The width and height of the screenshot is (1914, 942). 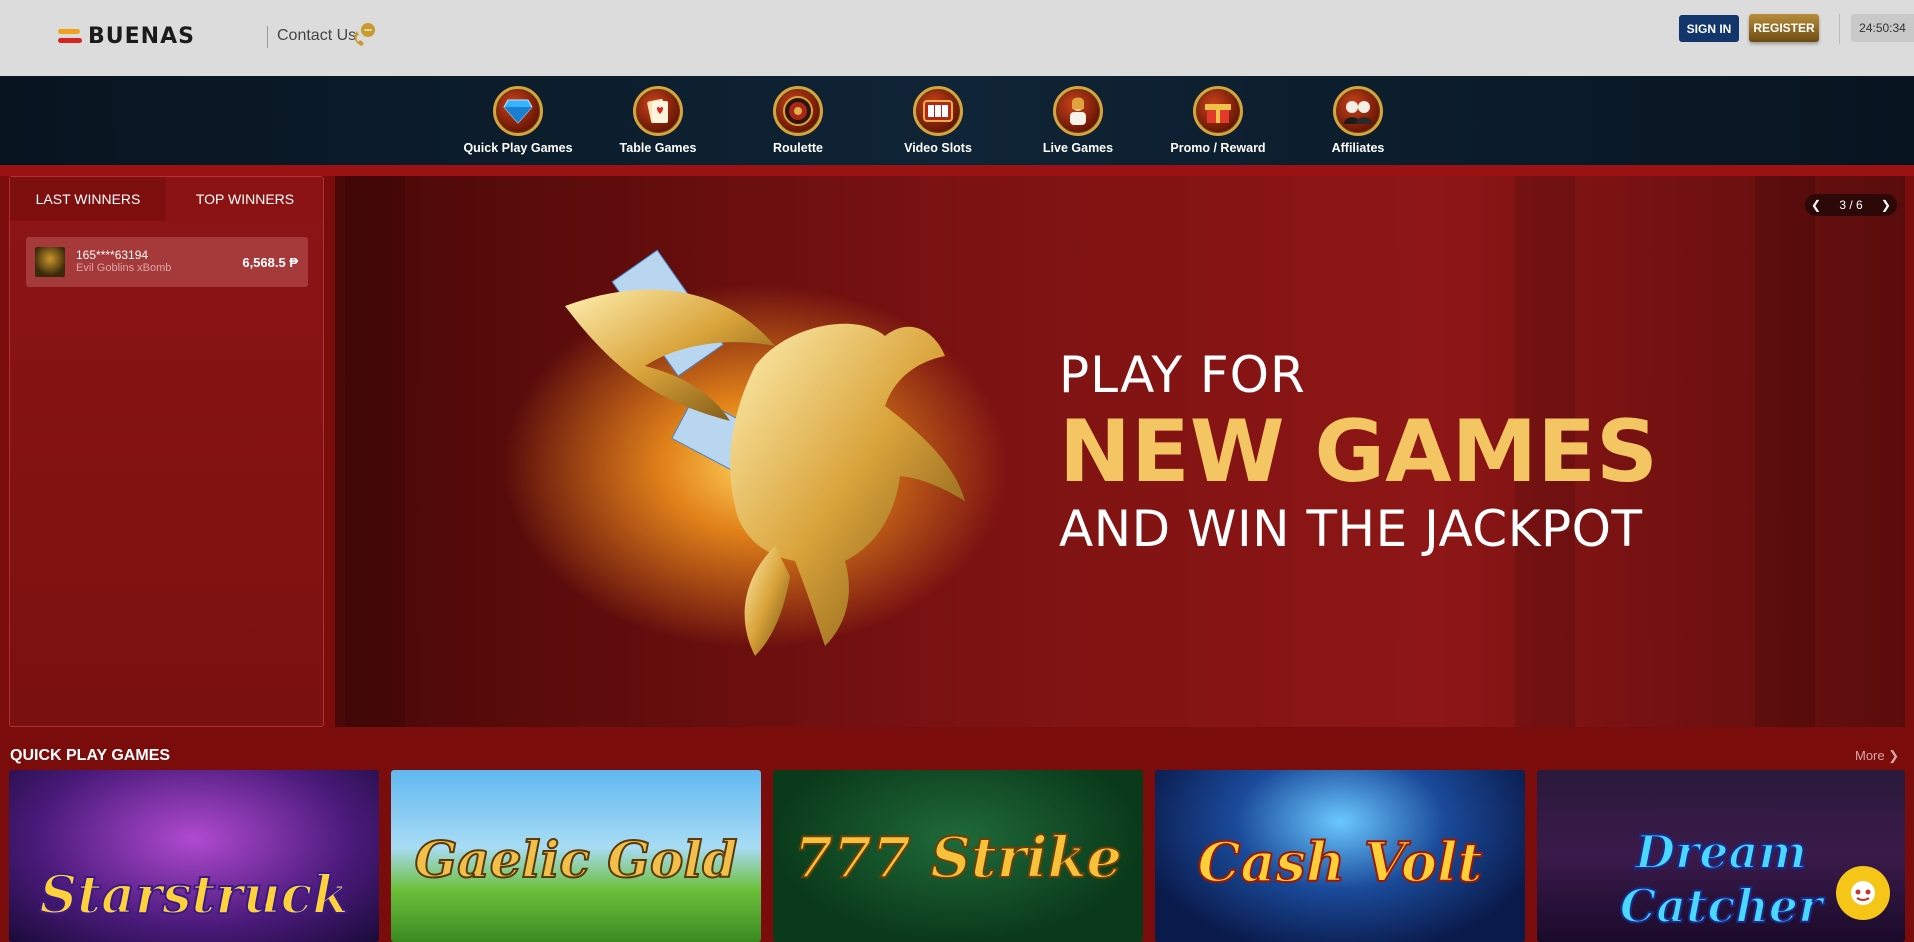 What do you see at coordinates (1182, 375) in the screenshot?
I see `hero-line-1: PLAY FOR` at bounding box center [1182, 375].